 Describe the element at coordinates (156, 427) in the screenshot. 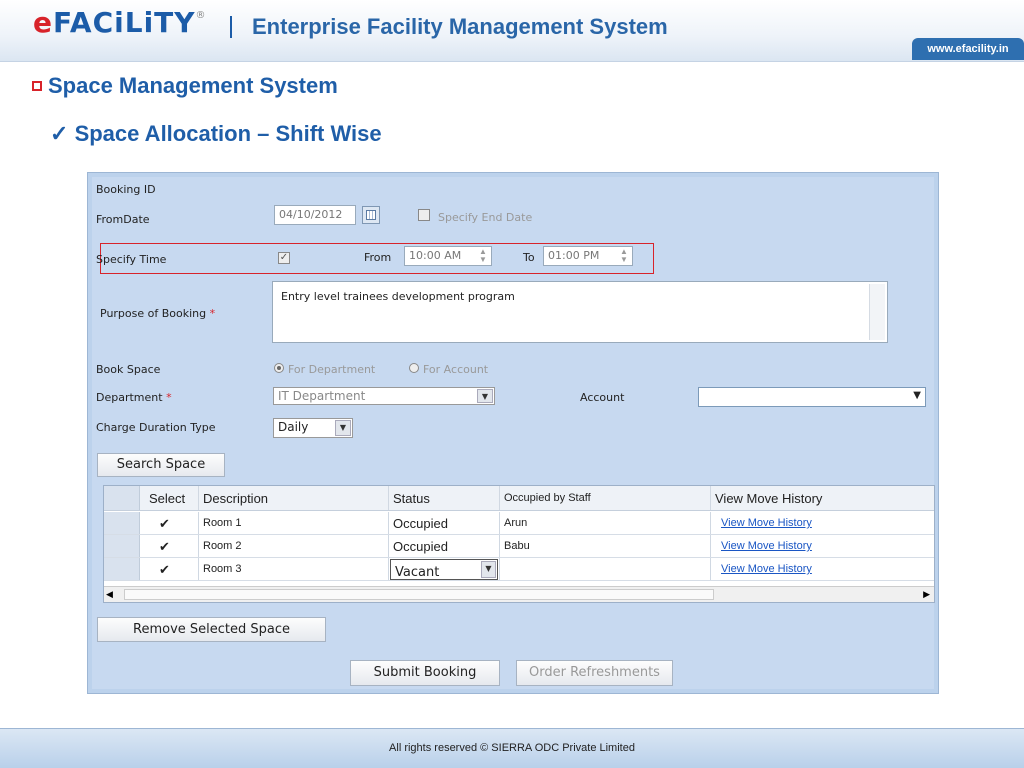

I see `charge-duration-label: Charge Duration Type` at that location.